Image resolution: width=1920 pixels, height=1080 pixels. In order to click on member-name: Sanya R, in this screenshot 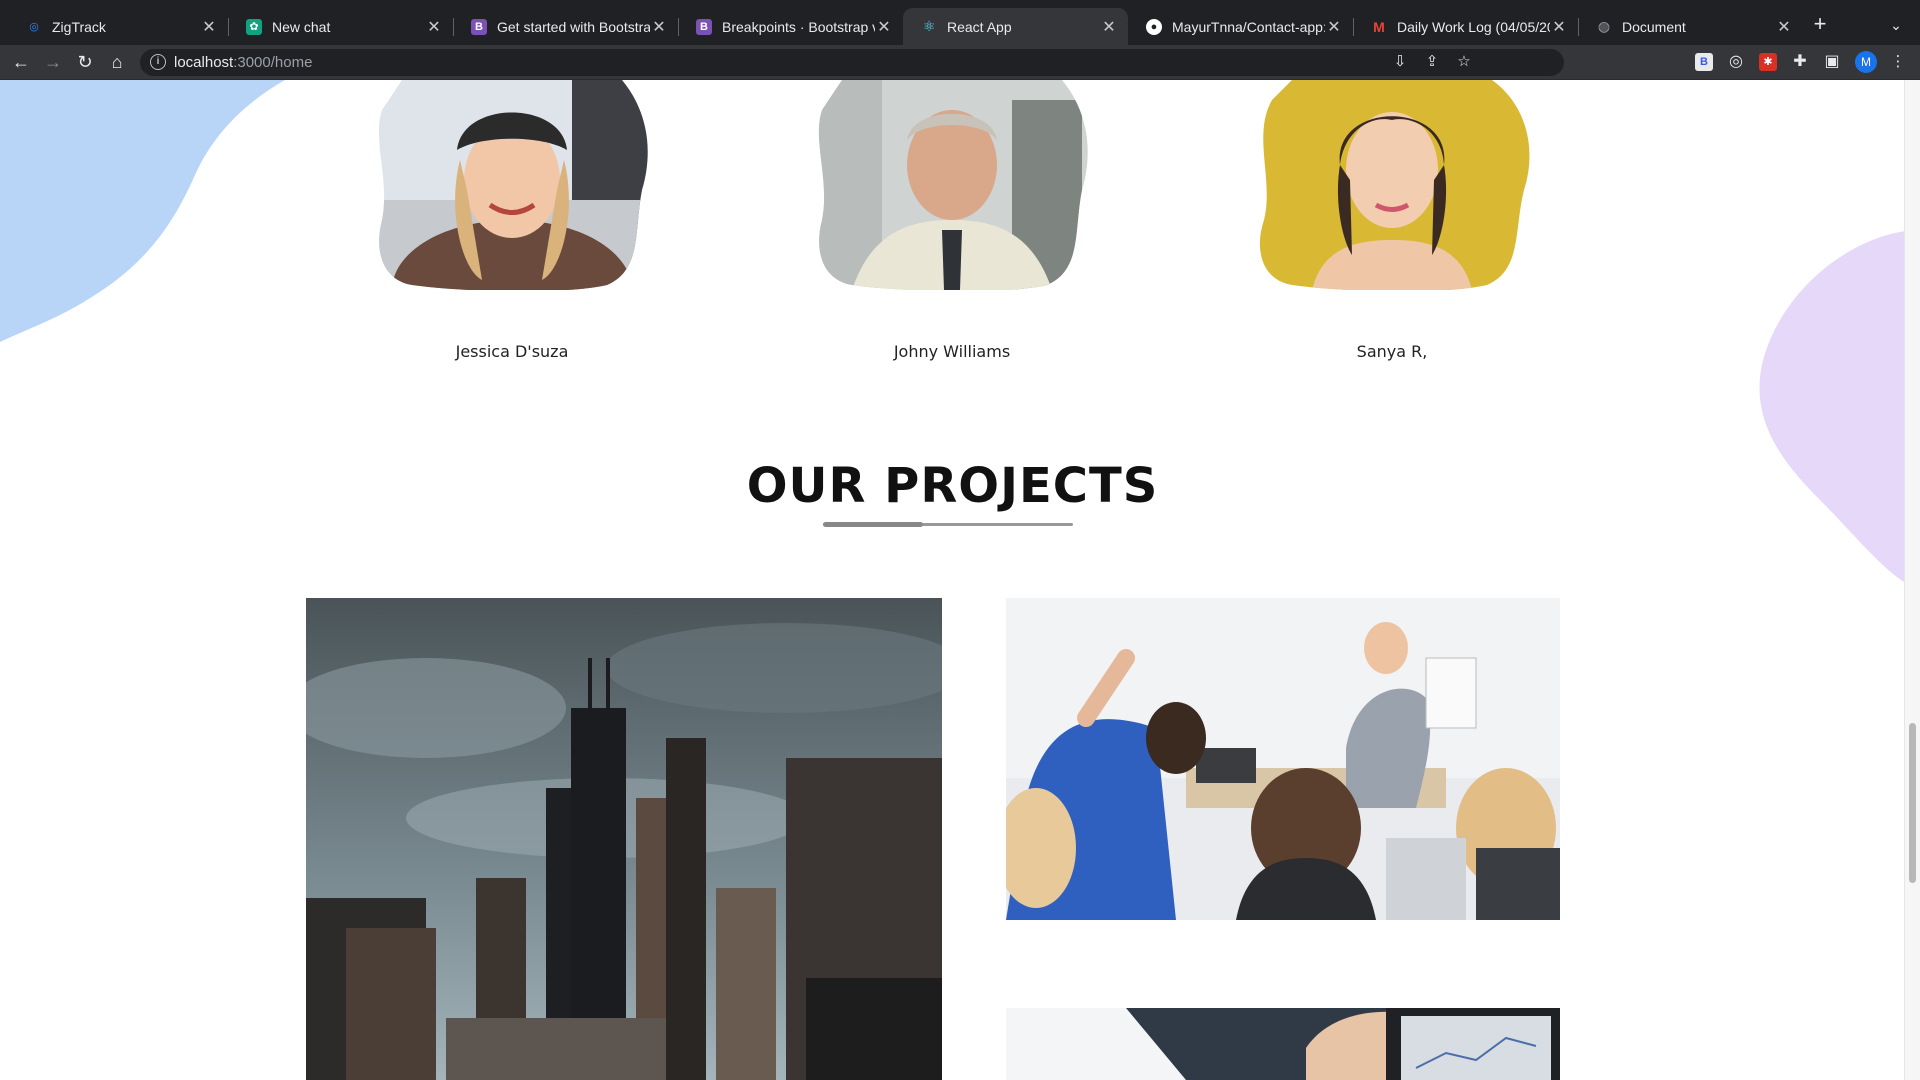, I will do `click(1392, 351)`.